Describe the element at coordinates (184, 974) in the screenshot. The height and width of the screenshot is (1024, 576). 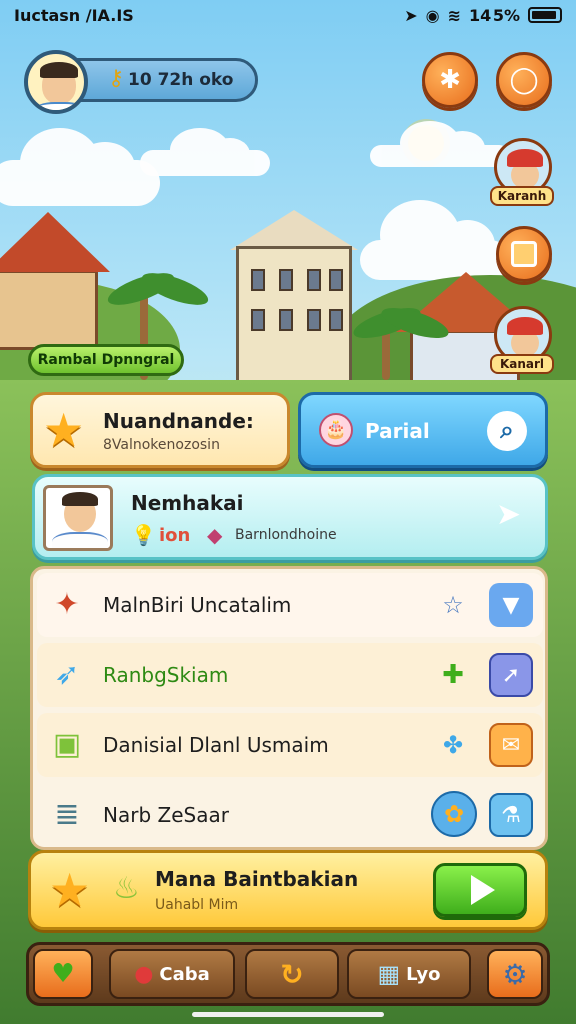
I see `nav-caba-label: Caba` at that location.